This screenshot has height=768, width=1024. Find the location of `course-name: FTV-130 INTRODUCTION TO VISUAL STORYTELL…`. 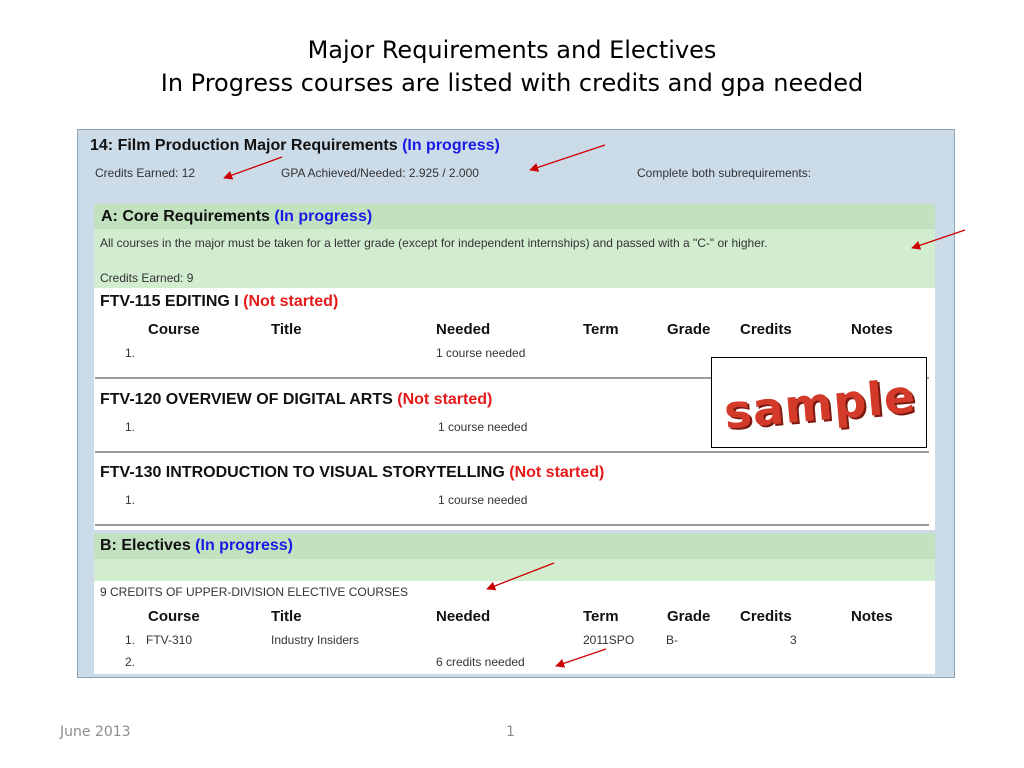

course-name: FTV-130 INTRODUCTION TO VISUAL STORYTELL… is located at coordinates (302, 472).